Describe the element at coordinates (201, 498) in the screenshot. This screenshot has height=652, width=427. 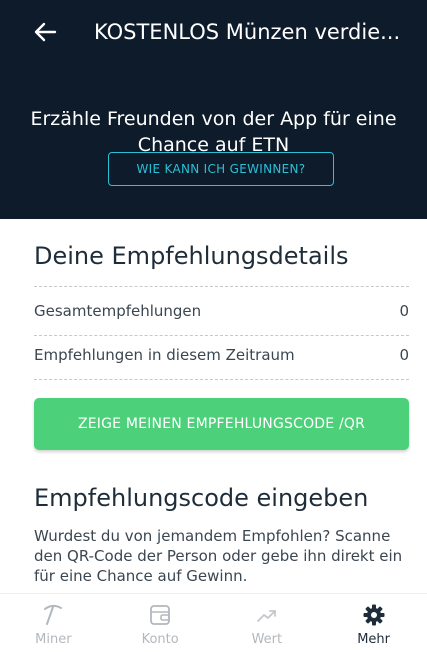
I see `enter-code-title: Empfehlungscode eingeben` at that location.